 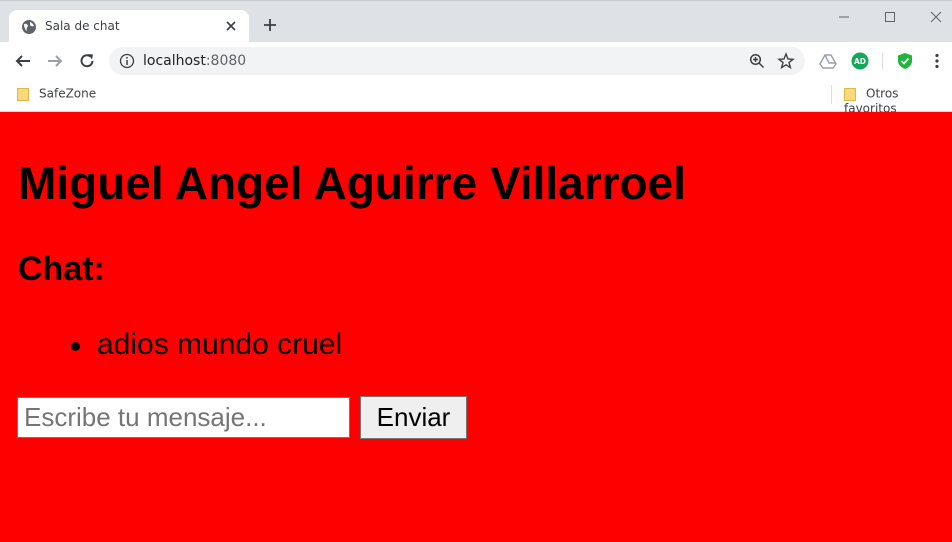 I want to click on close-icon, so click(x=231, y=26).